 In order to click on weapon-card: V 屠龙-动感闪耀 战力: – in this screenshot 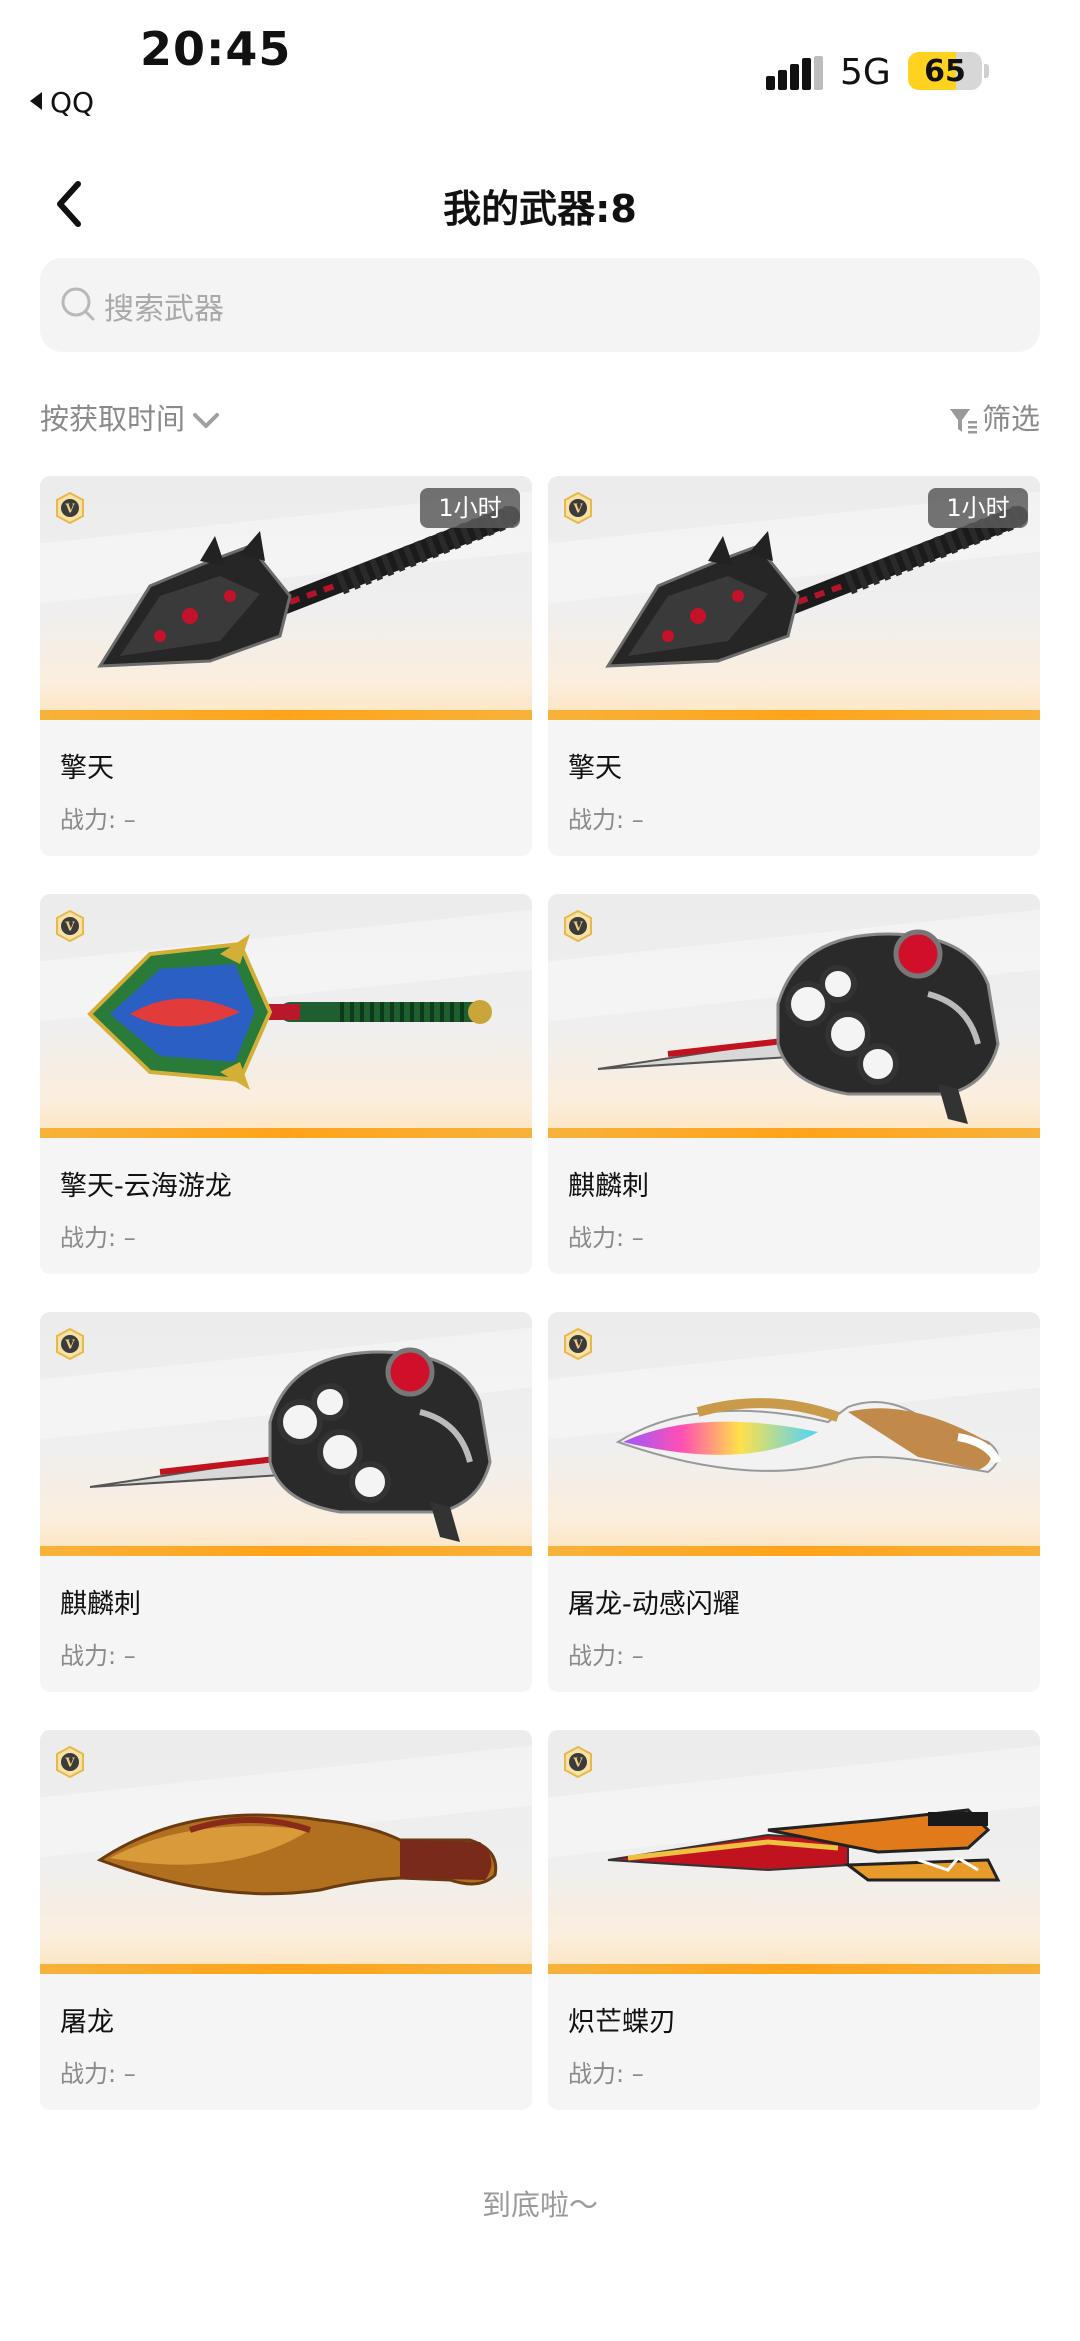, I will do `click(794, 1502)`.